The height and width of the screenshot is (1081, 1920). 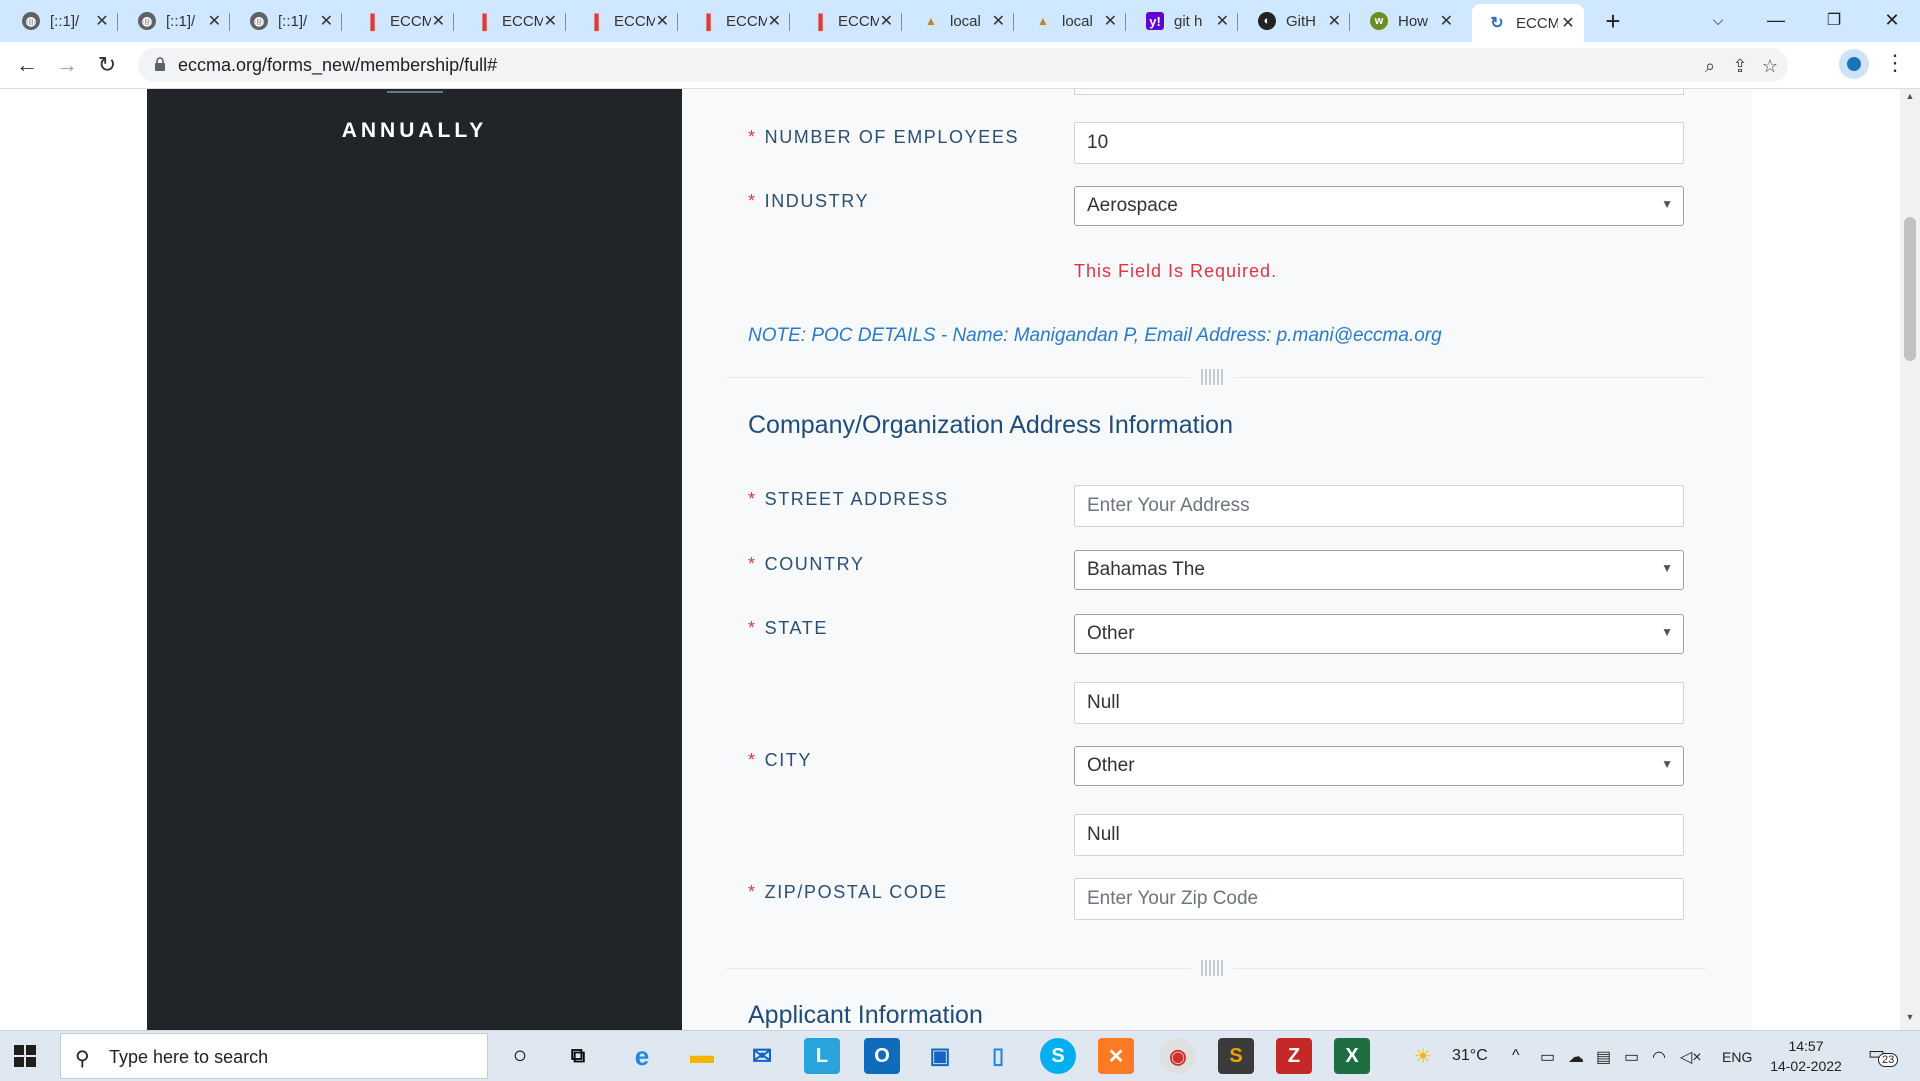 What do you see at coordinates (1883, 1055) in the screenshot?
I see `notification-icon: ▭ 23` at bounding box center [1883, 1055].